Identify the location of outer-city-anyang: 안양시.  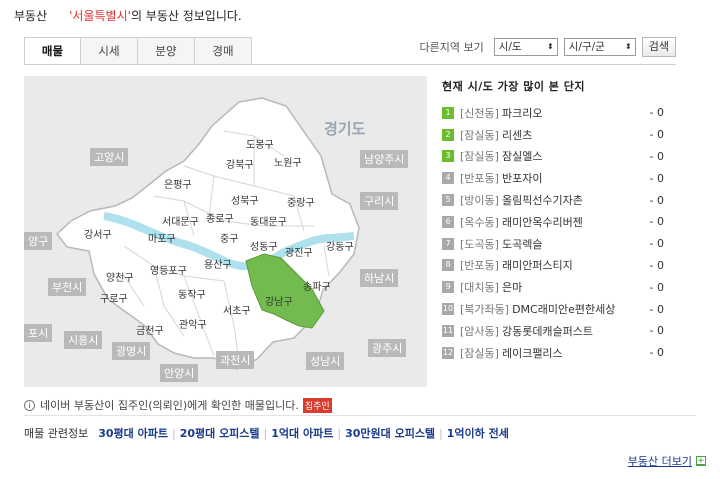
(179, 373).